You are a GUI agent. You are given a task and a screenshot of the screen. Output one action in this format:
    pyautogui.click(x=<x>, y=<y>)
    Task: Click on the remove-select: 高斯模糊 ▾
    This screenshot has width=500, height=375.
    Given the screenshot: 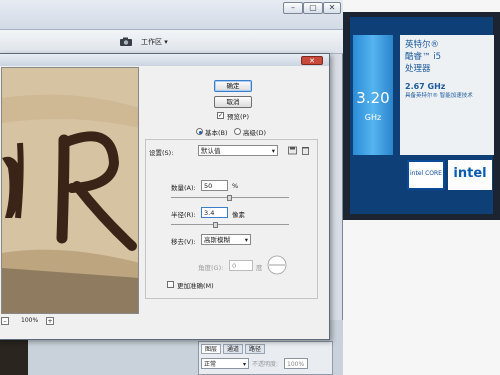 What is the action you would take?
    pyautogui.click(x=226, y=239)
    